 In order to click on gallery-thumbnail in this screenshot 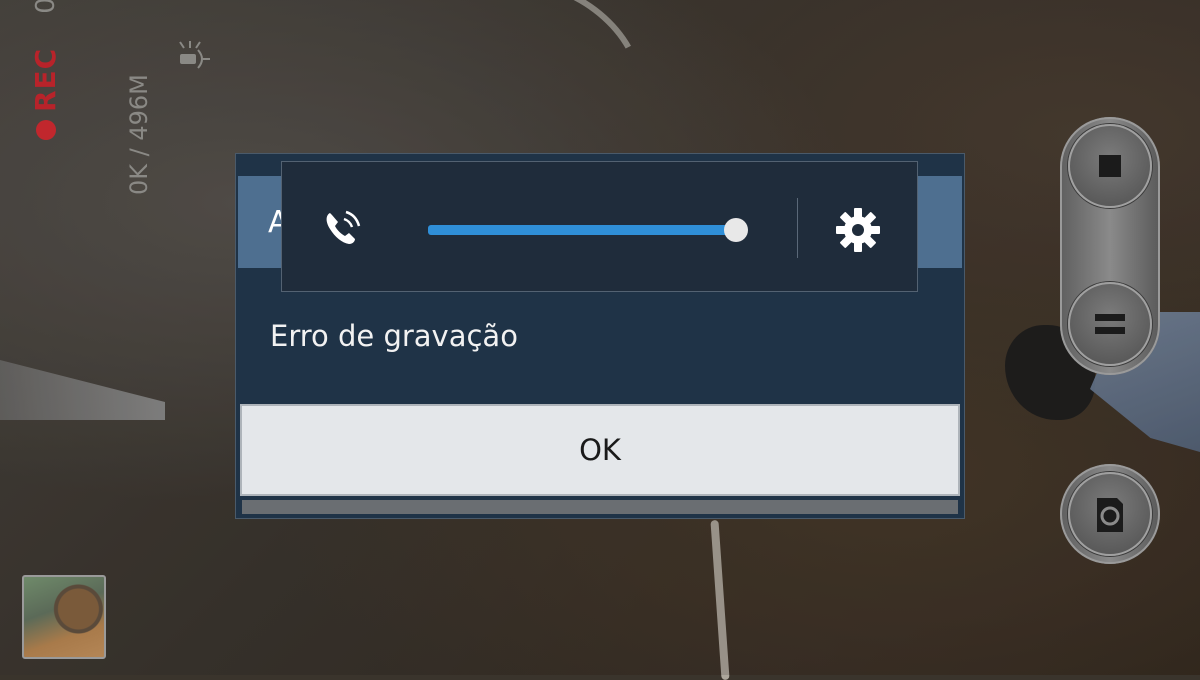, I will do `click(64, 617)`.